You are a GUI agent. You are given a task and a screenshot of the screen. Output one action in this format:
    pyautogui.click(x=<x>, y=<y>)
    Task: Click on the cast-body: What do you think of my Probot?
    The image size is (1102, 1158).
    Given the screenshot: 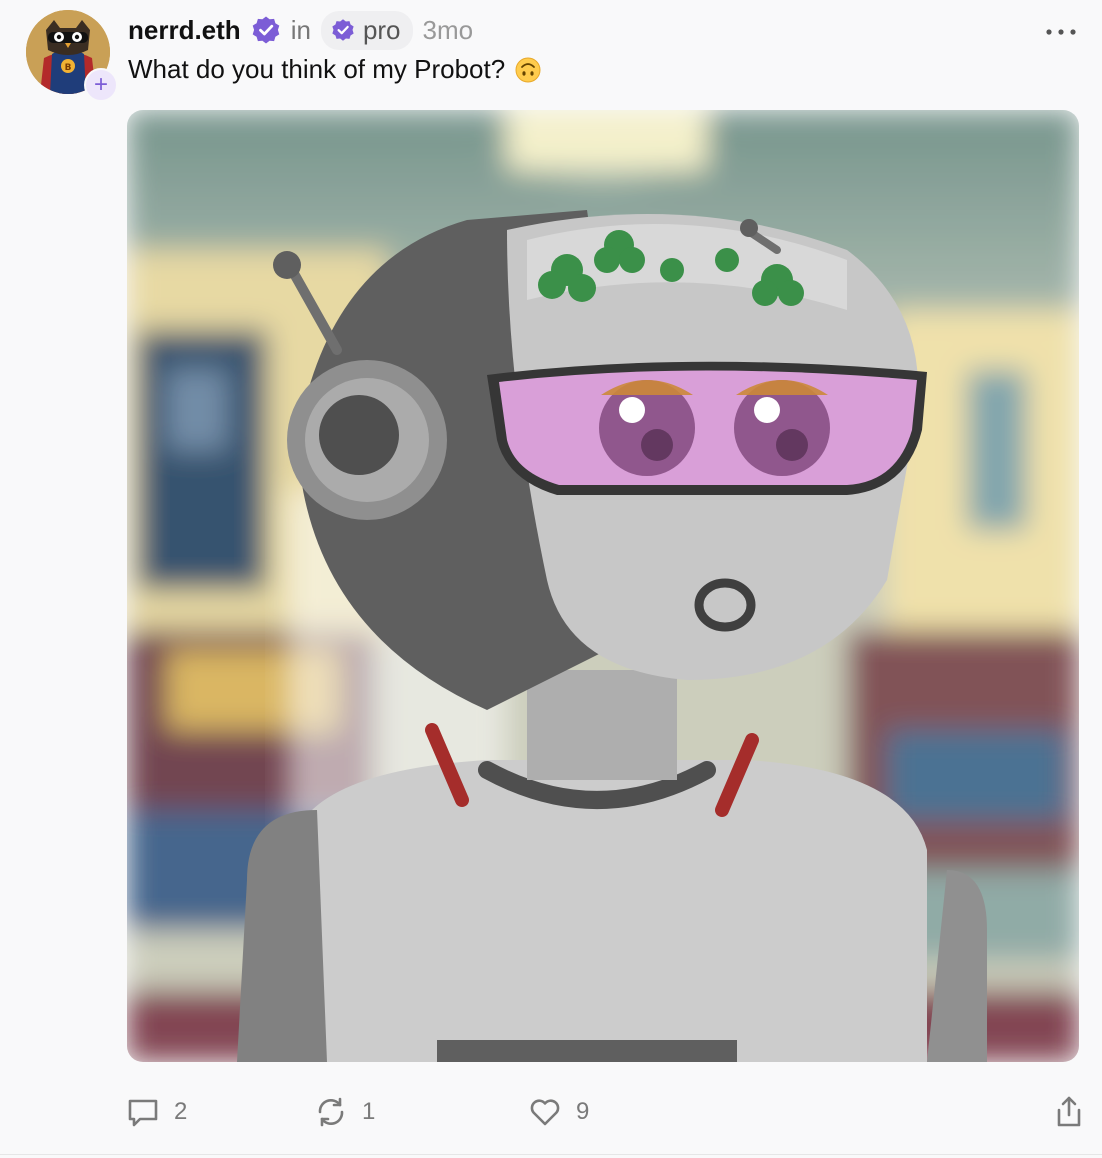 What is the action you would take?
    pyautogui.click(x=334, y=69)
    